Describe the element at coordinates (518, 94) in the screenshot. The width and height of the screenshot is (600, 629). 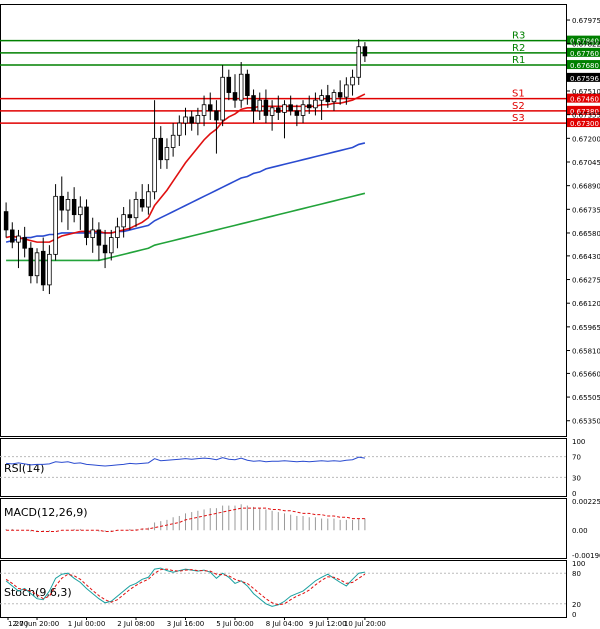
I see `level-name: S1` at that location.